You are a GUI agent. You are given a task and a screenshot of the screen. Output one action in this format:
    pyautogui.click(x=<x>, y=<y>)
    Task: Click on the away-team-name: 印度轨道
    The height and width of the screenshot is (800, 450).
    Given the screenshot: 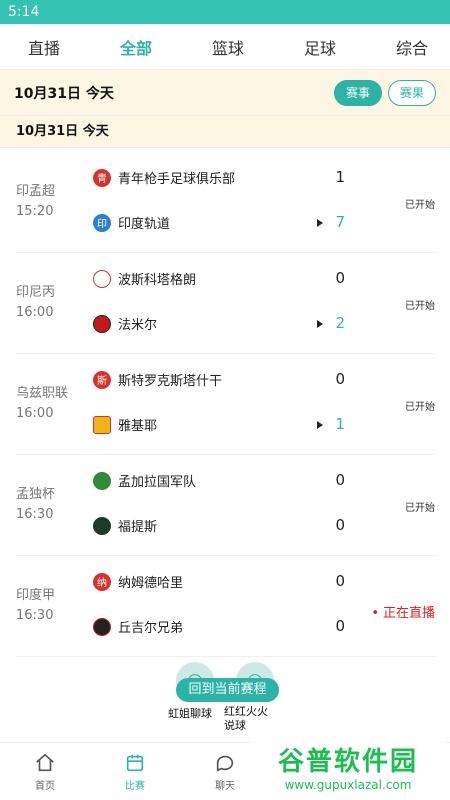 What is the action you would take?
    pyautogui.click(x=144, y=224)
    